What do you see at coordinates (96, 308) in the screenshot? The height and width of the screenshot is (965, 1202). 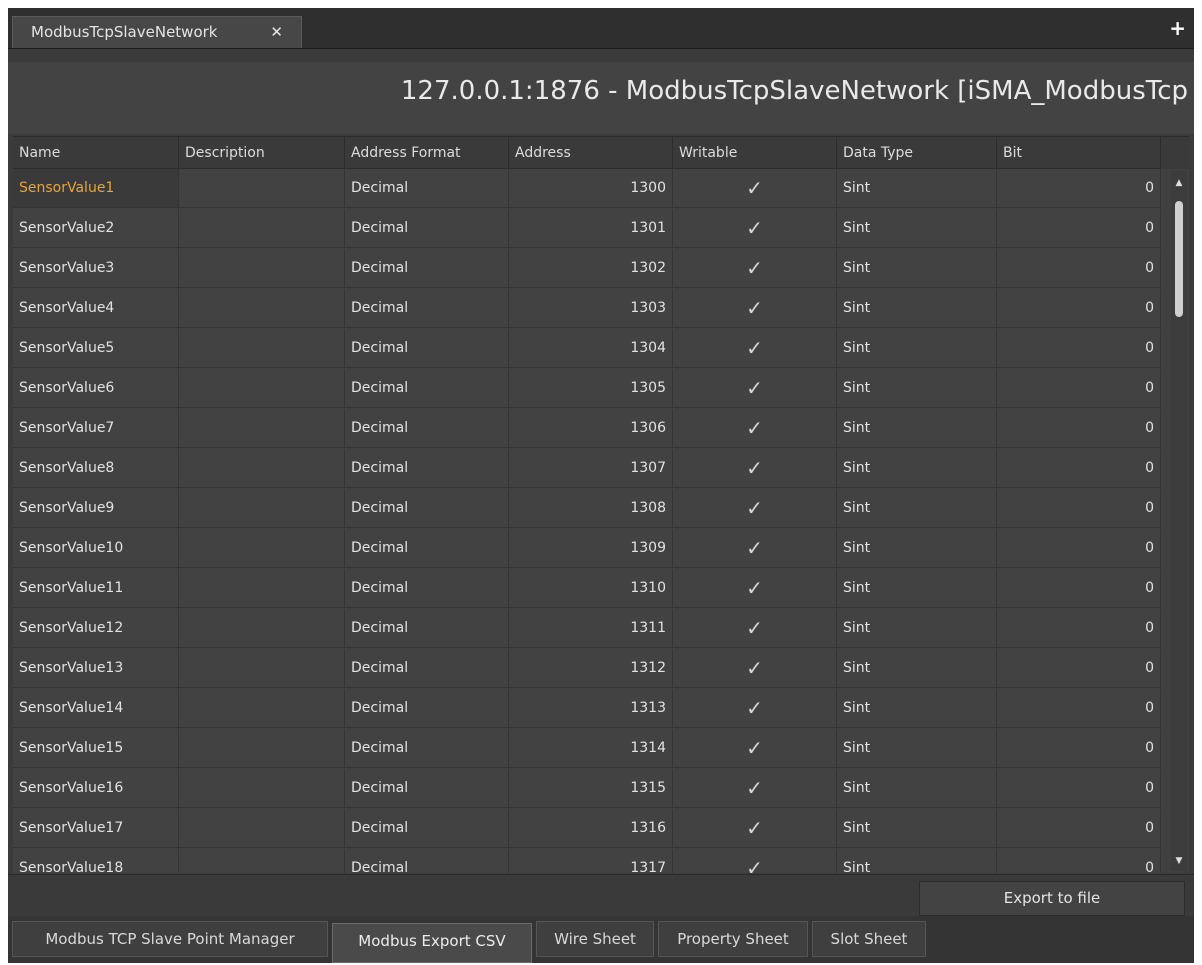 I see `name-cell: SensorValue4` at bounding box center [96, 308].